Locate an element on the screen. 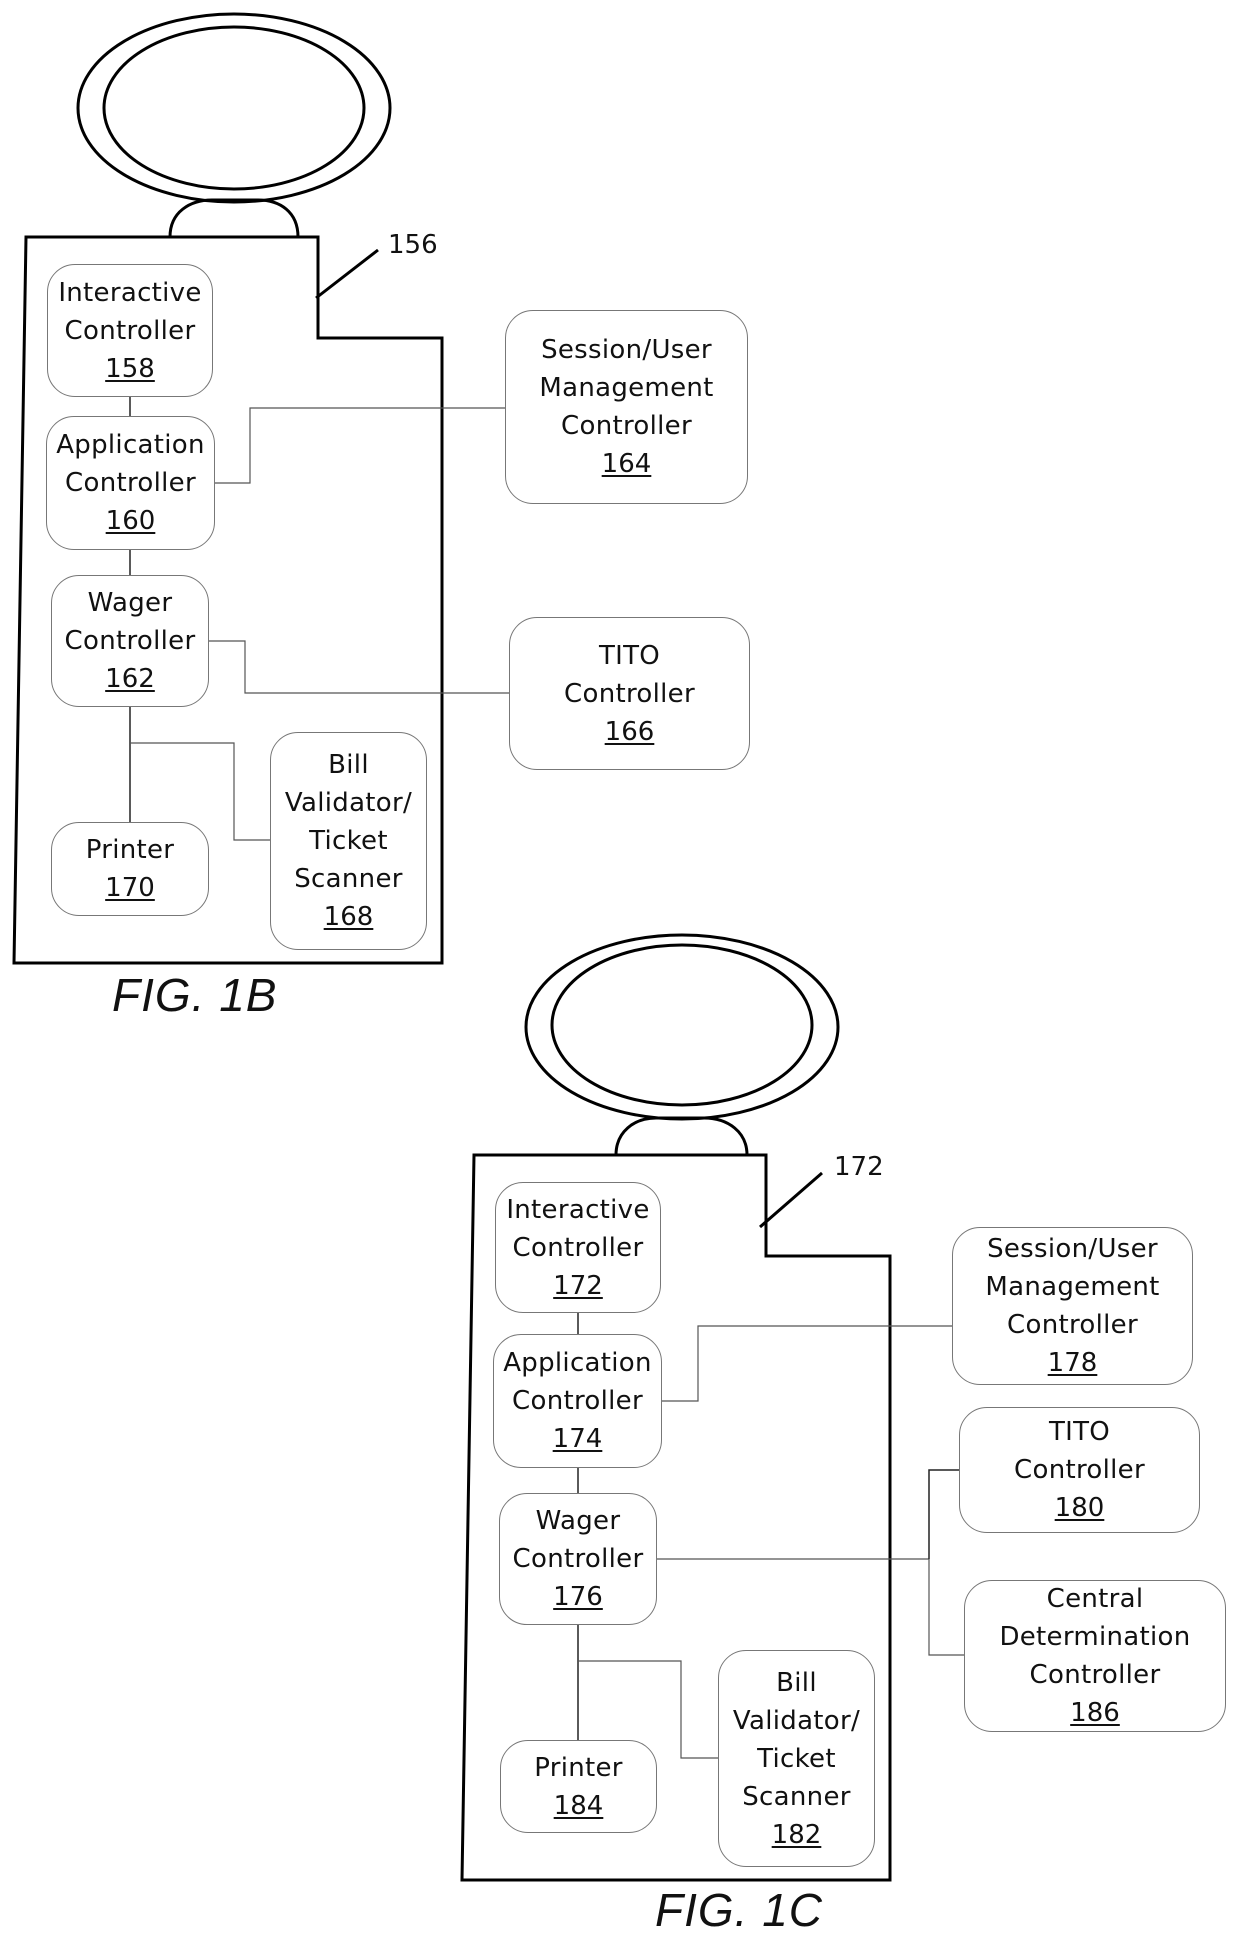 This screenshot has width=1240, height=1940. fig1b-connector-wager-tito is located at coordinates (359, 667).